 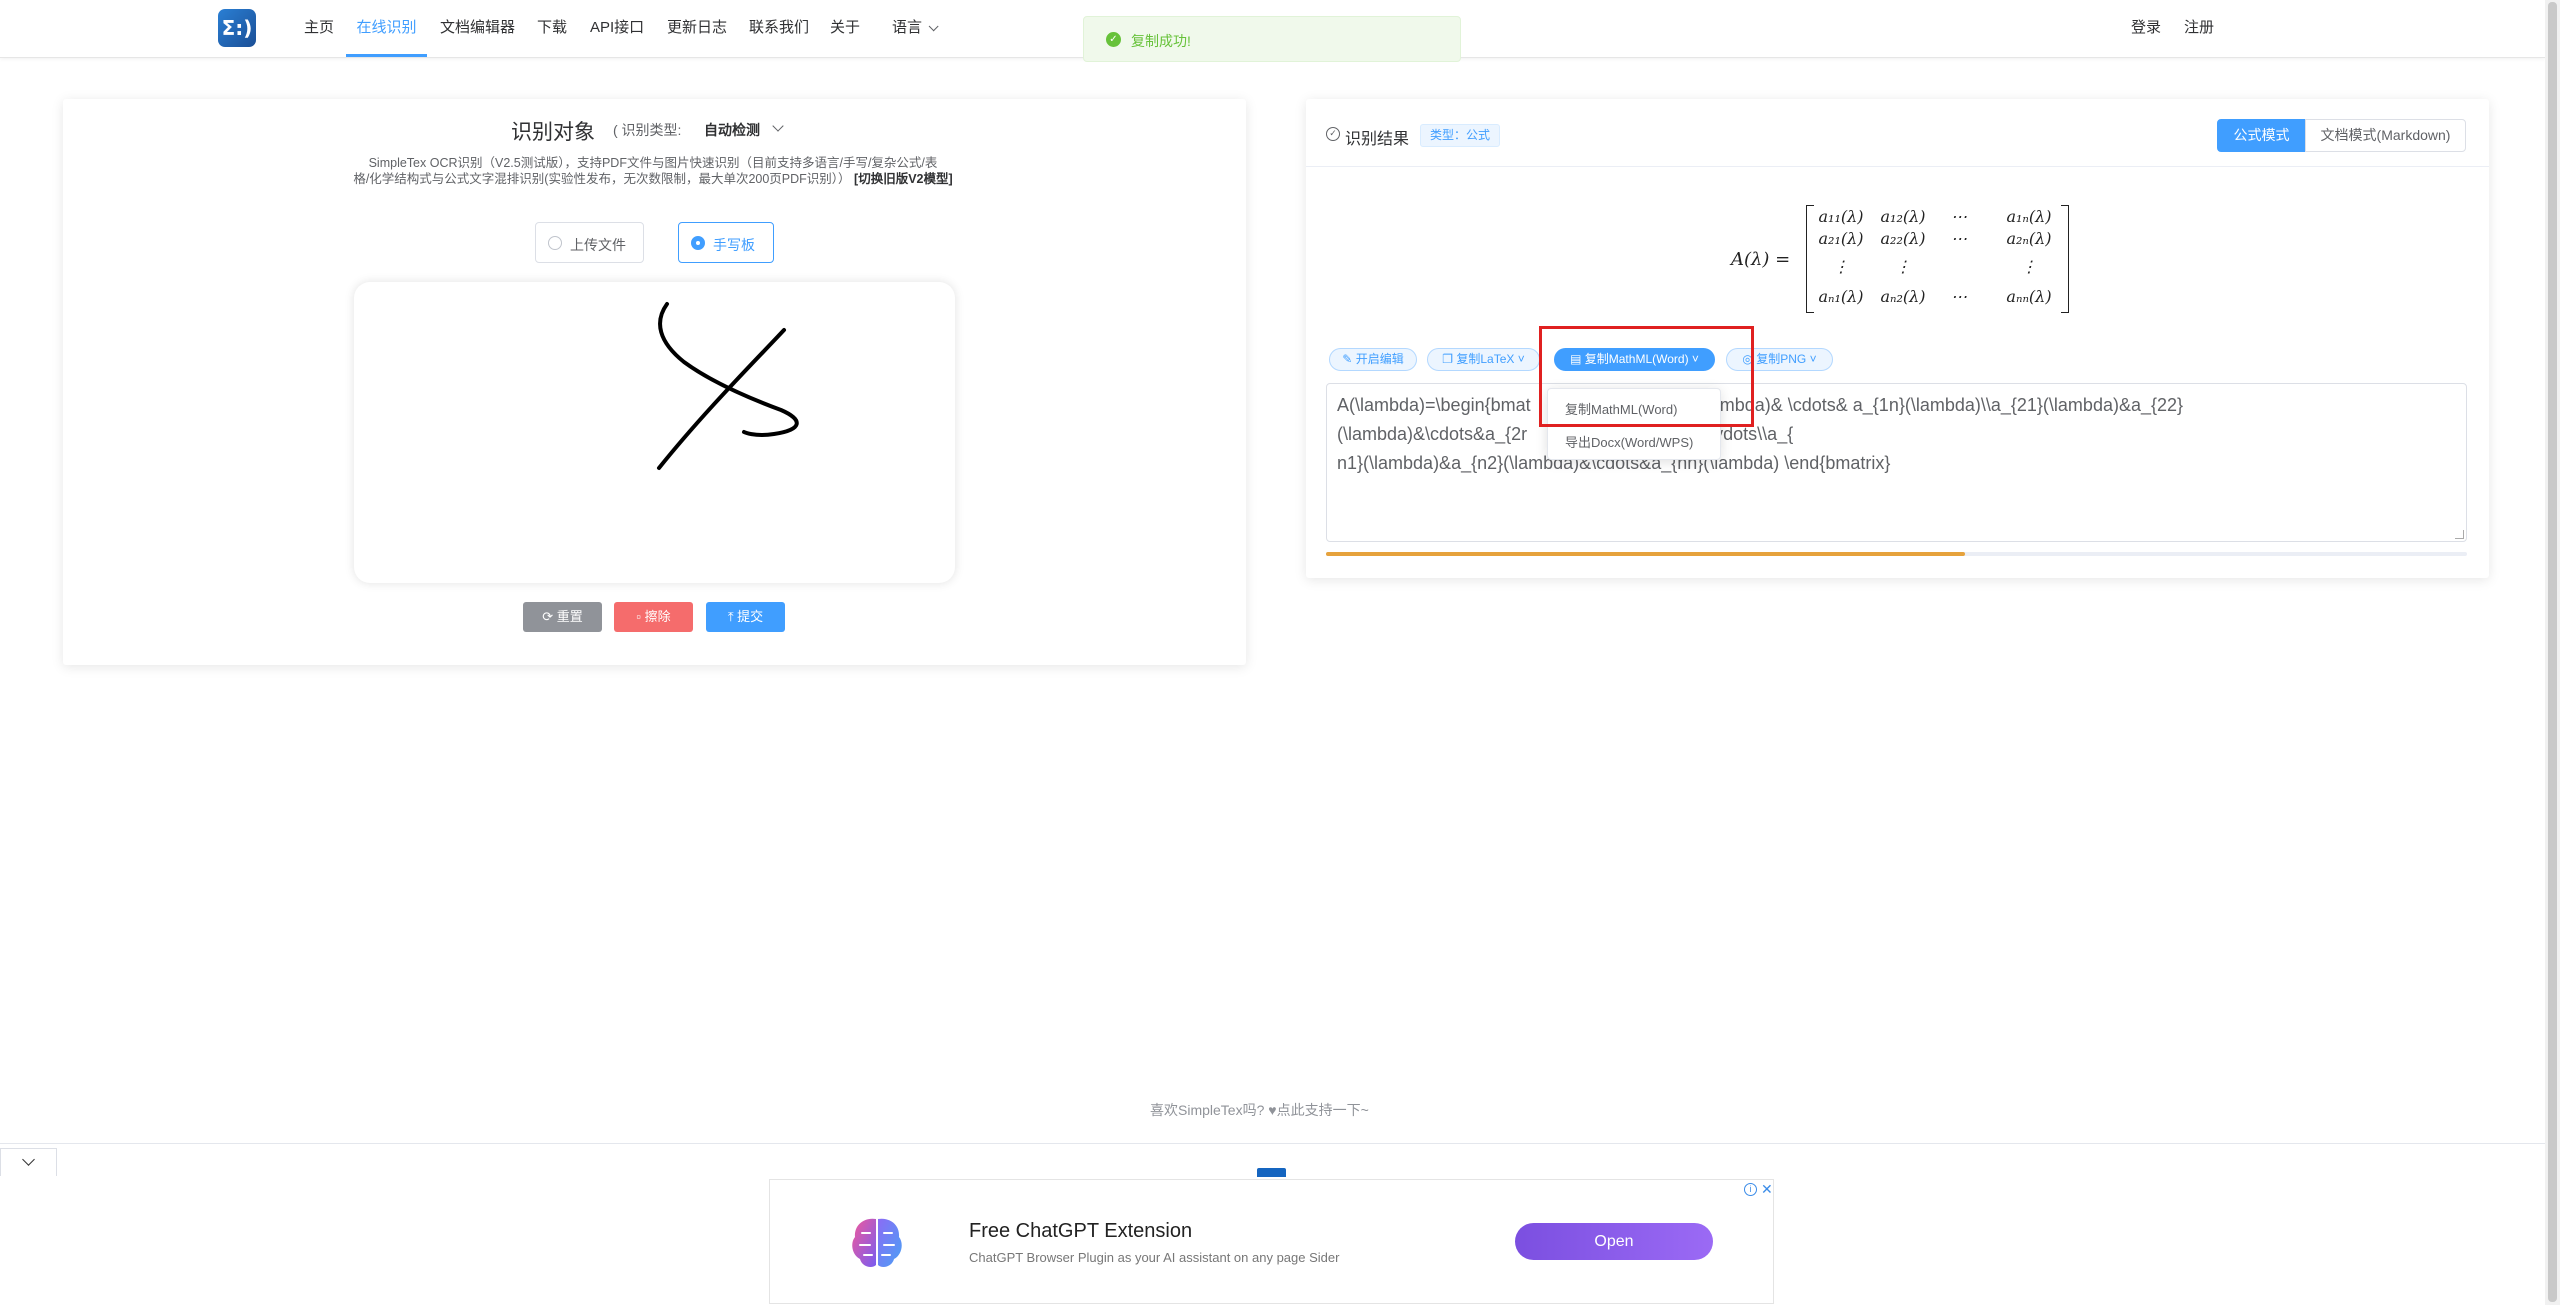 I want to click on register-link: 注册, so click(x=2199, y=28).